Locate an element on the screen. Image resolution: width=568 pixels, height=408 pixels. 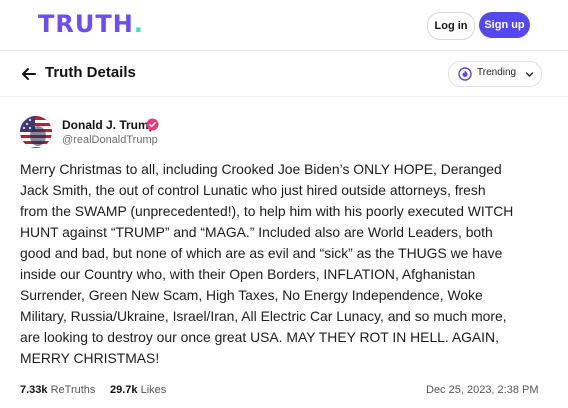
header-divider is located at coordinates (284, 96).